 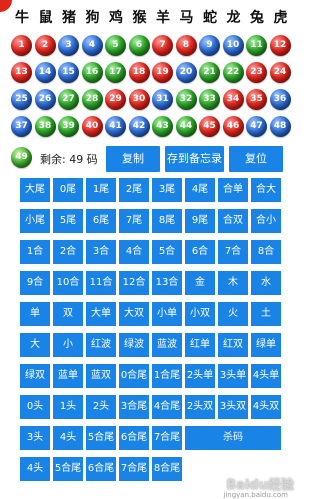 What do you see at coordinates (280, 126) in the screenshot?
I see `number-ball: 48` at bounding box center [280, 126].